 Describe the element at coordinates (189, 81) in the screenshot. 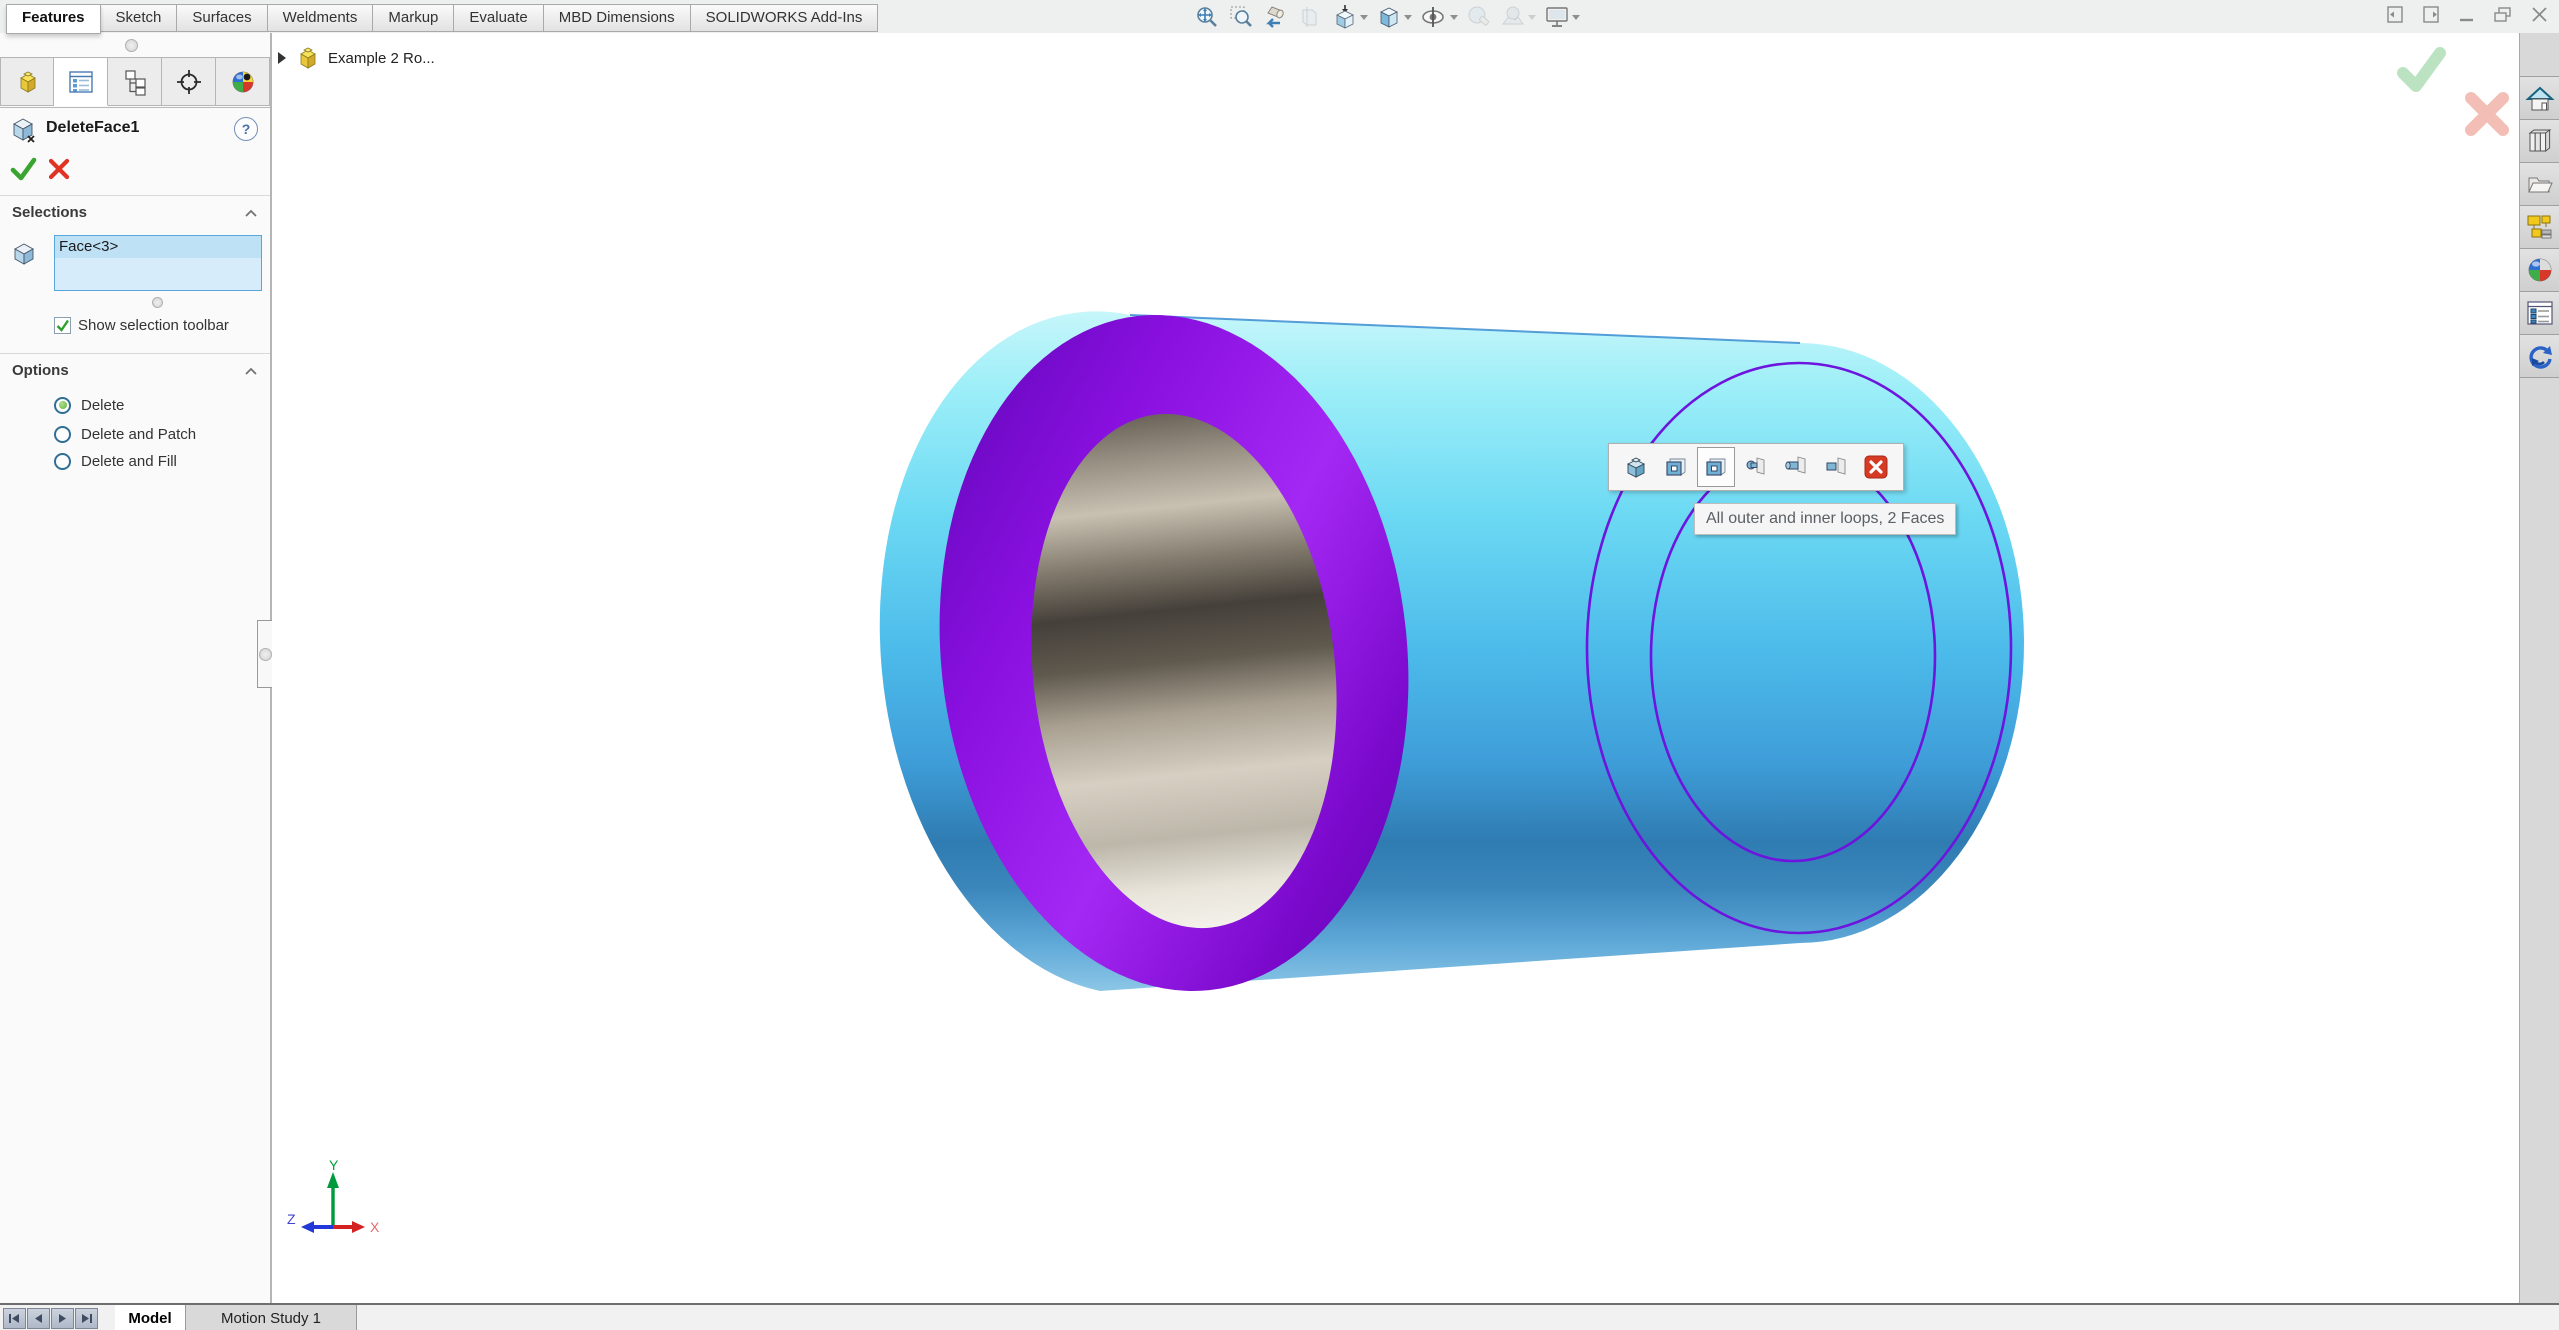

I see `tab-dimxpertmanager` at that location.